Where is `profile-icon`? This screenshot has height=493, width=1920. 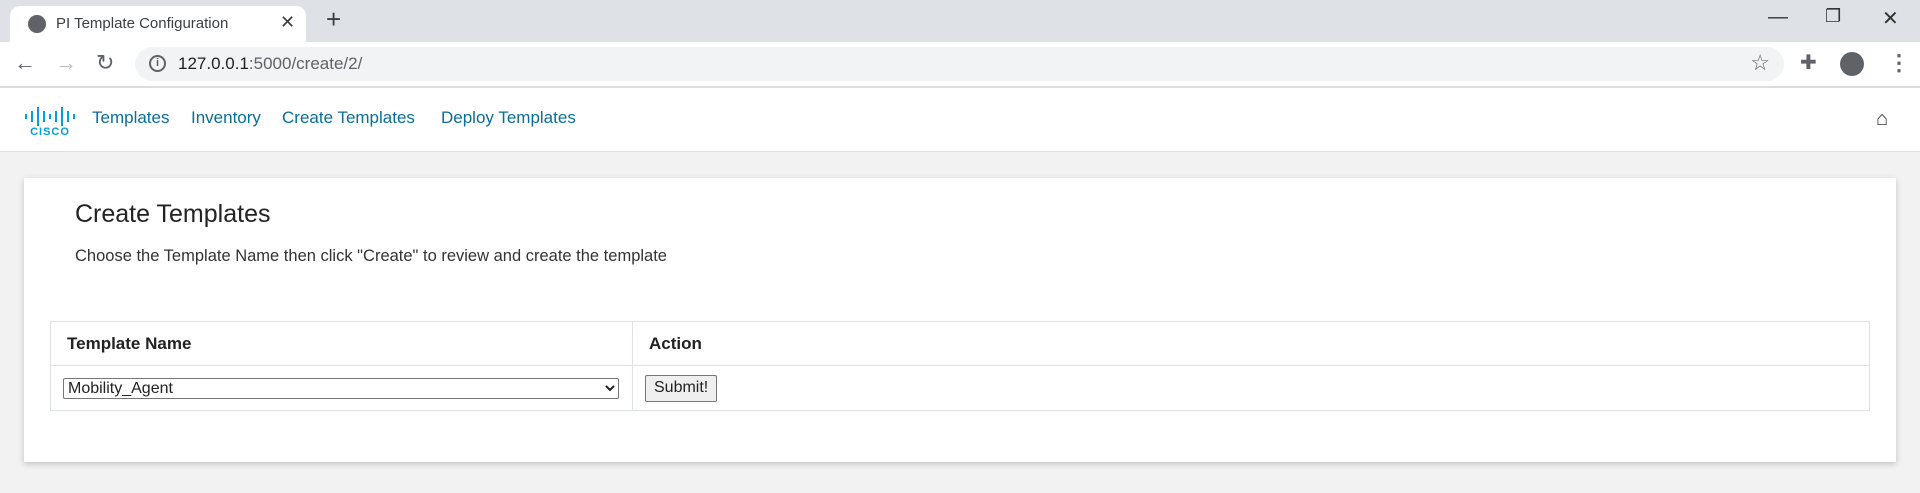
profile-icon is located at coordinates (1852, 64).